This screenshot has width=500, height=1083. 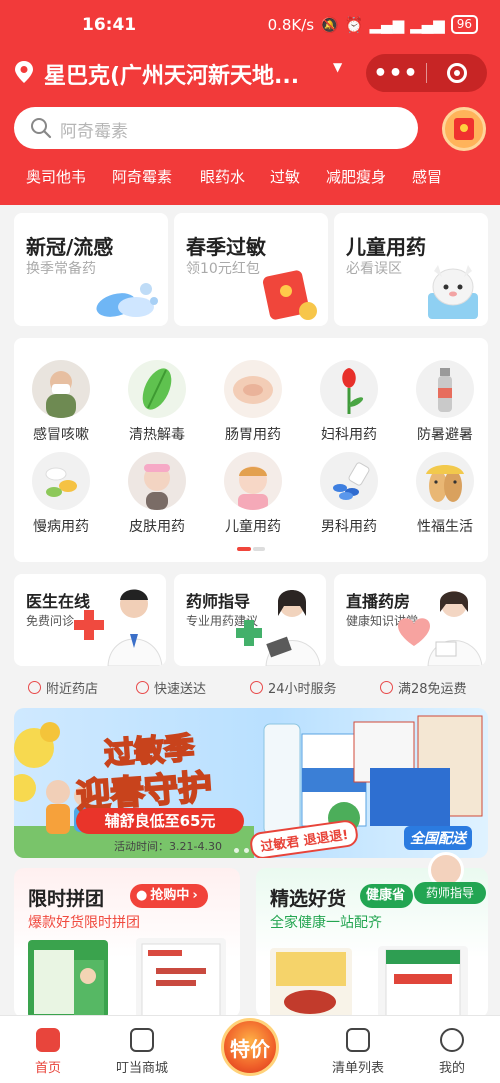 I want to click on tab-mine: 我的, so click(x=452, y=1052).